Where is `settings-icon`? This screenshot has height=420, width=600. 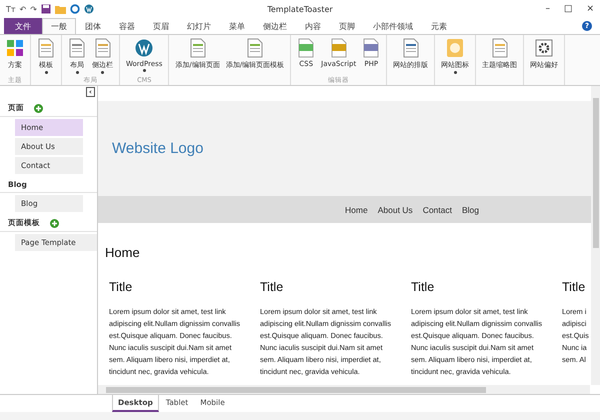 settings-icon is located at coordinates (544, 48).